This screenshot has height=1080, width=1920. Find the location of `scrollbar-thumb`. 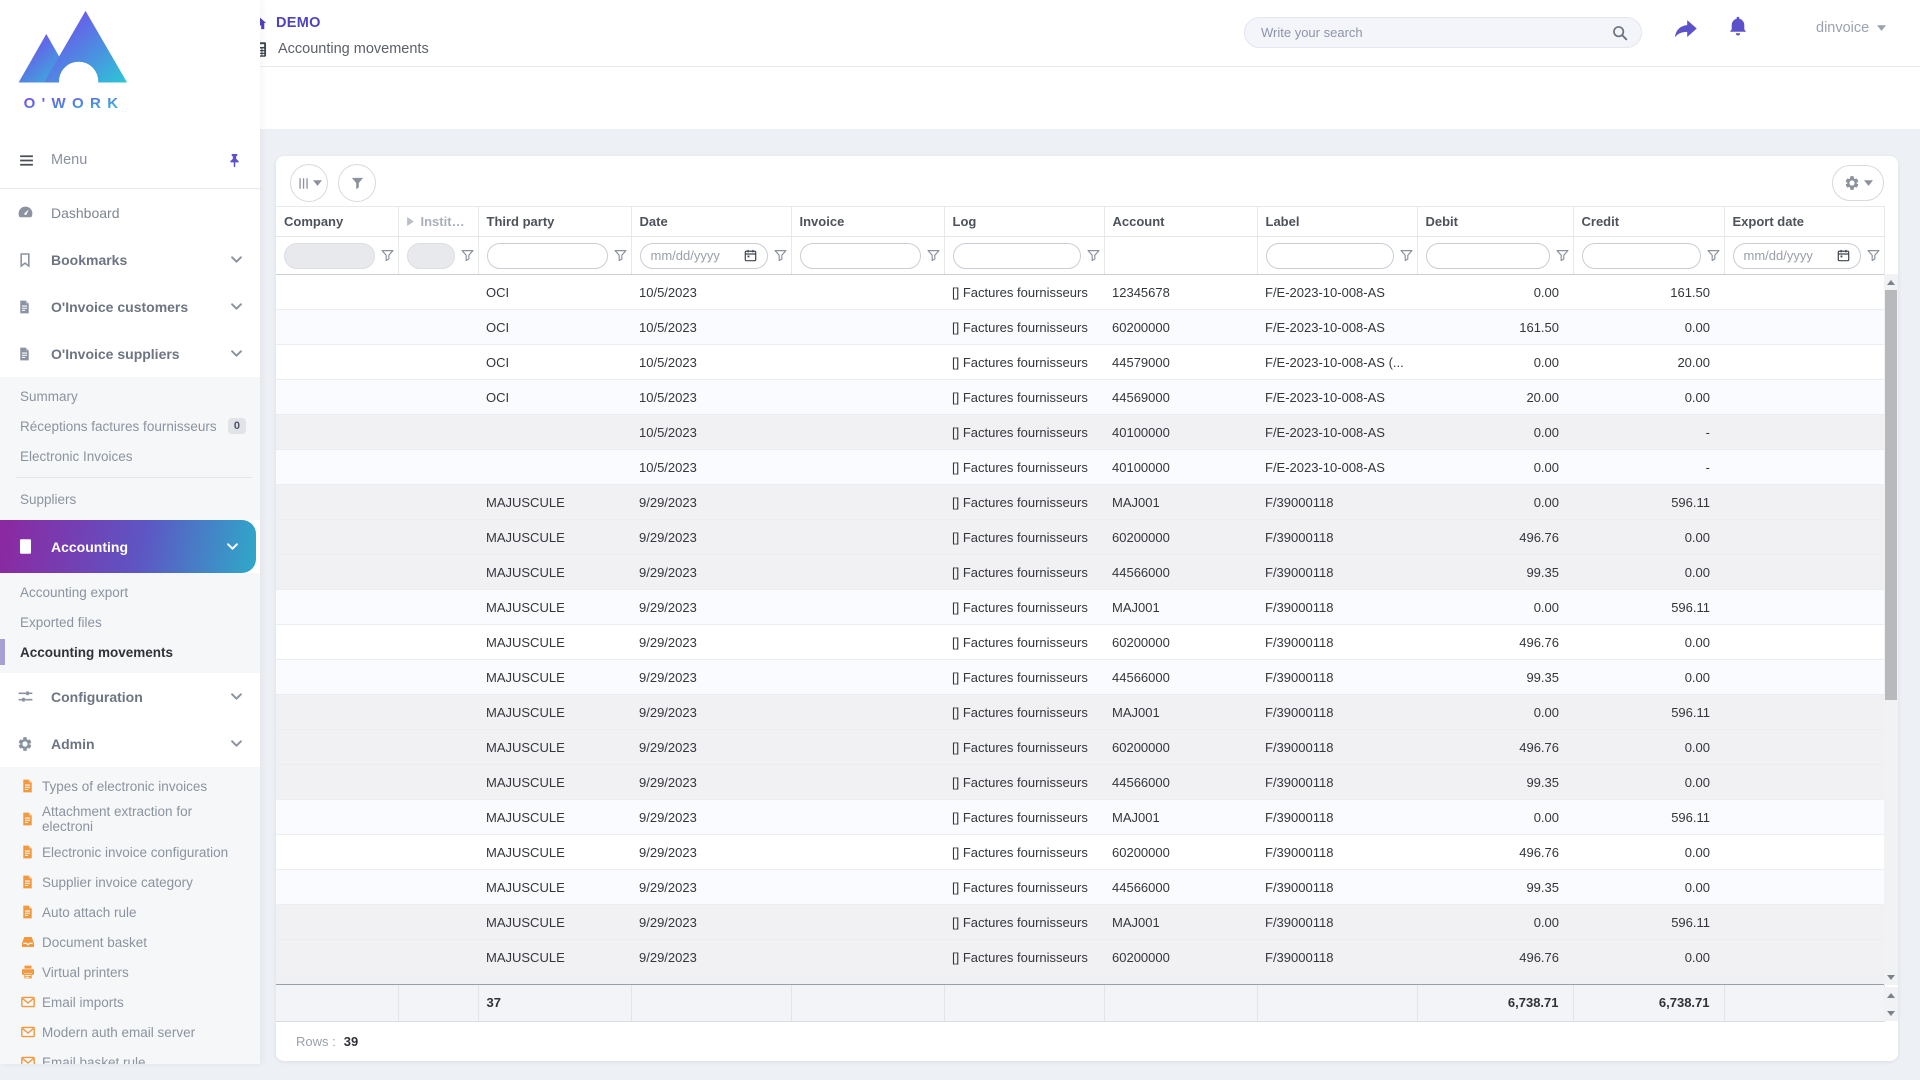

scrollbar-thumb is located at coordinates (1891, 495).